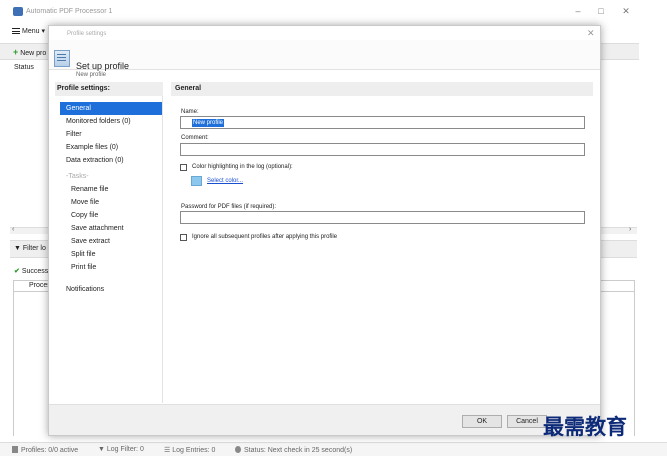 This screenshot has height=456, width=667. Describe the element at coordinates (43, 31) in the screenshot. I see `chevron-down-icon: ▾` at that location.